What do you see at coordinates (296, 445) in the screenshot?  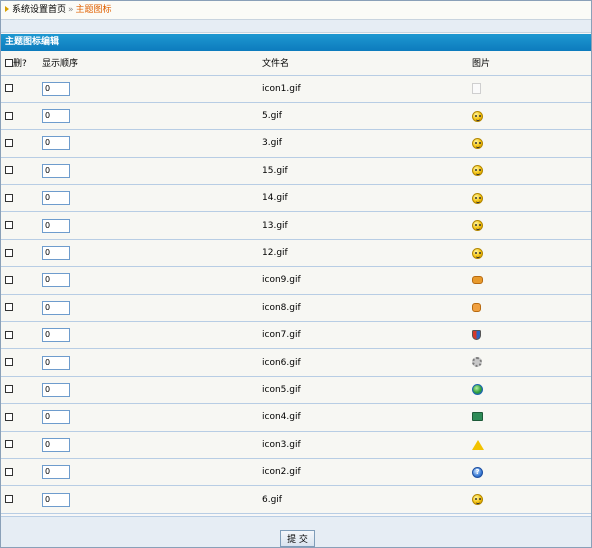 I see `table-row: 0 icon3.gif` at bounding box center [296, 445].